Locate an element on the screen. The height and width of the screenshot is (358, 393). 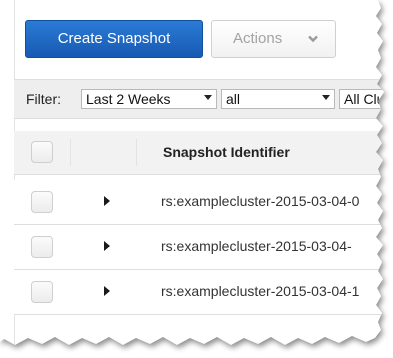
table-row: rs:examplecluster-2015-03-04-0 is located at coordinates (199, 202).